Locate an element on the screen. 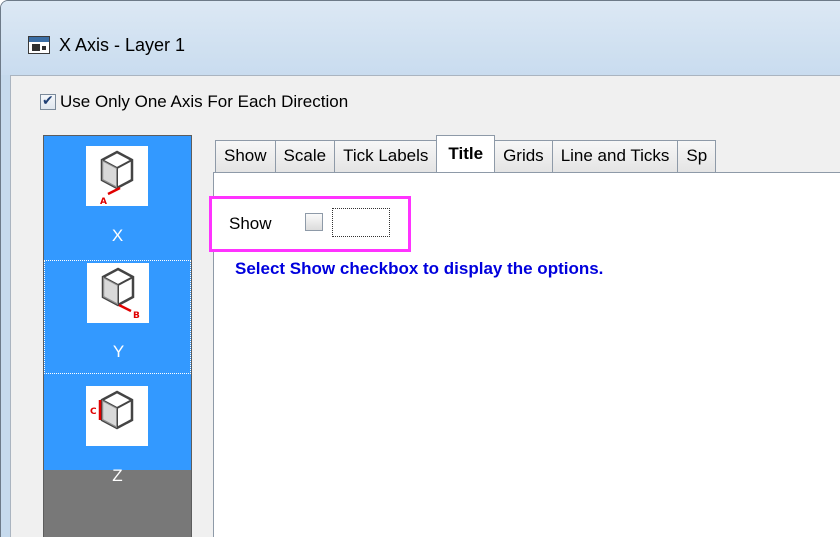 The height and width of the screenshot is (537, 840). tab-line-and-ticks: Line and Ticks is located at coordinates (615, 156).